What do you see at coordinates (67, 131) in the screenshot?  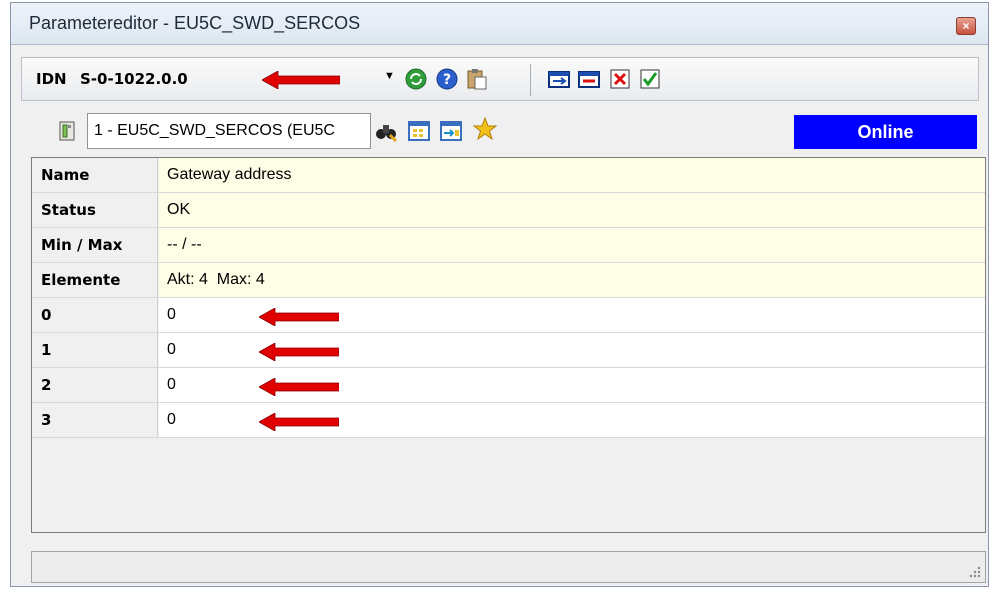 I see `device-icon` at bounding box center [67, 131].